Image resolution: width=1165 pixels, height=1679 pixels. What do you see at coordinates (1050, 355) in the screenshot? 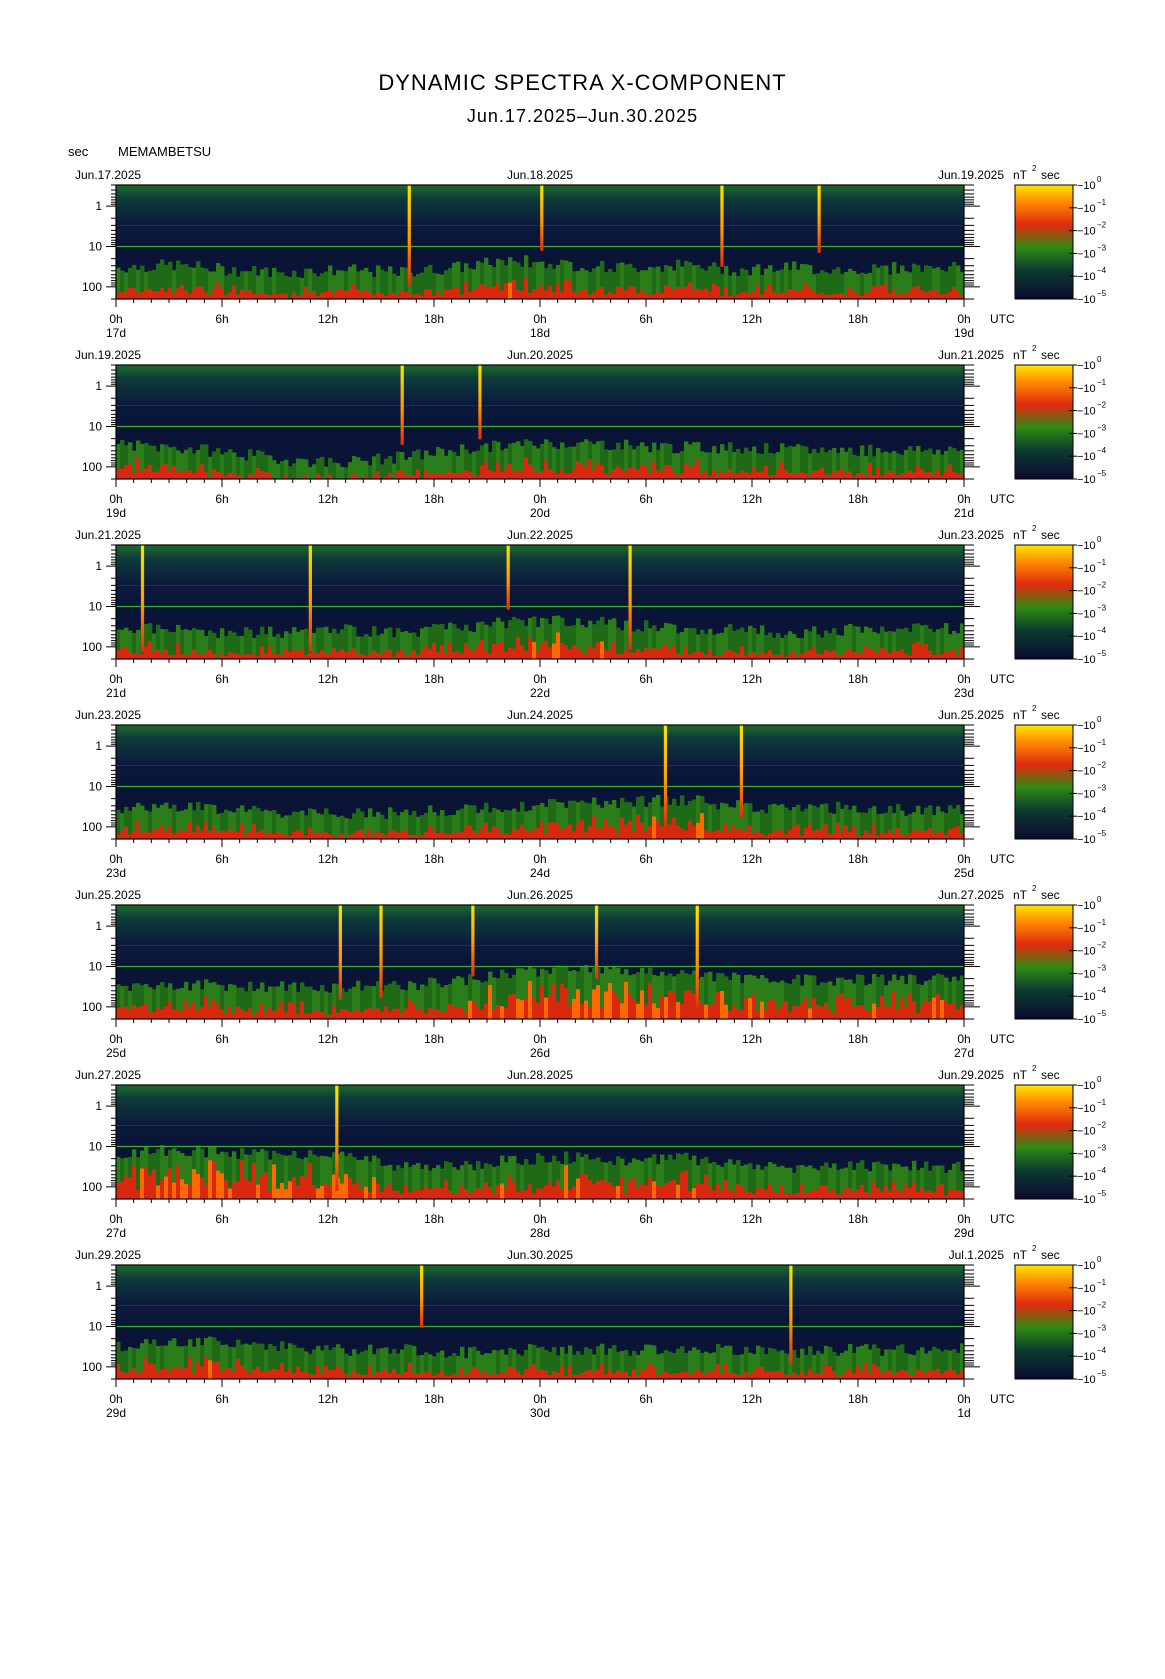
I see `colorbar-unit-suffix: sec` at bounding box center [1050, 355].